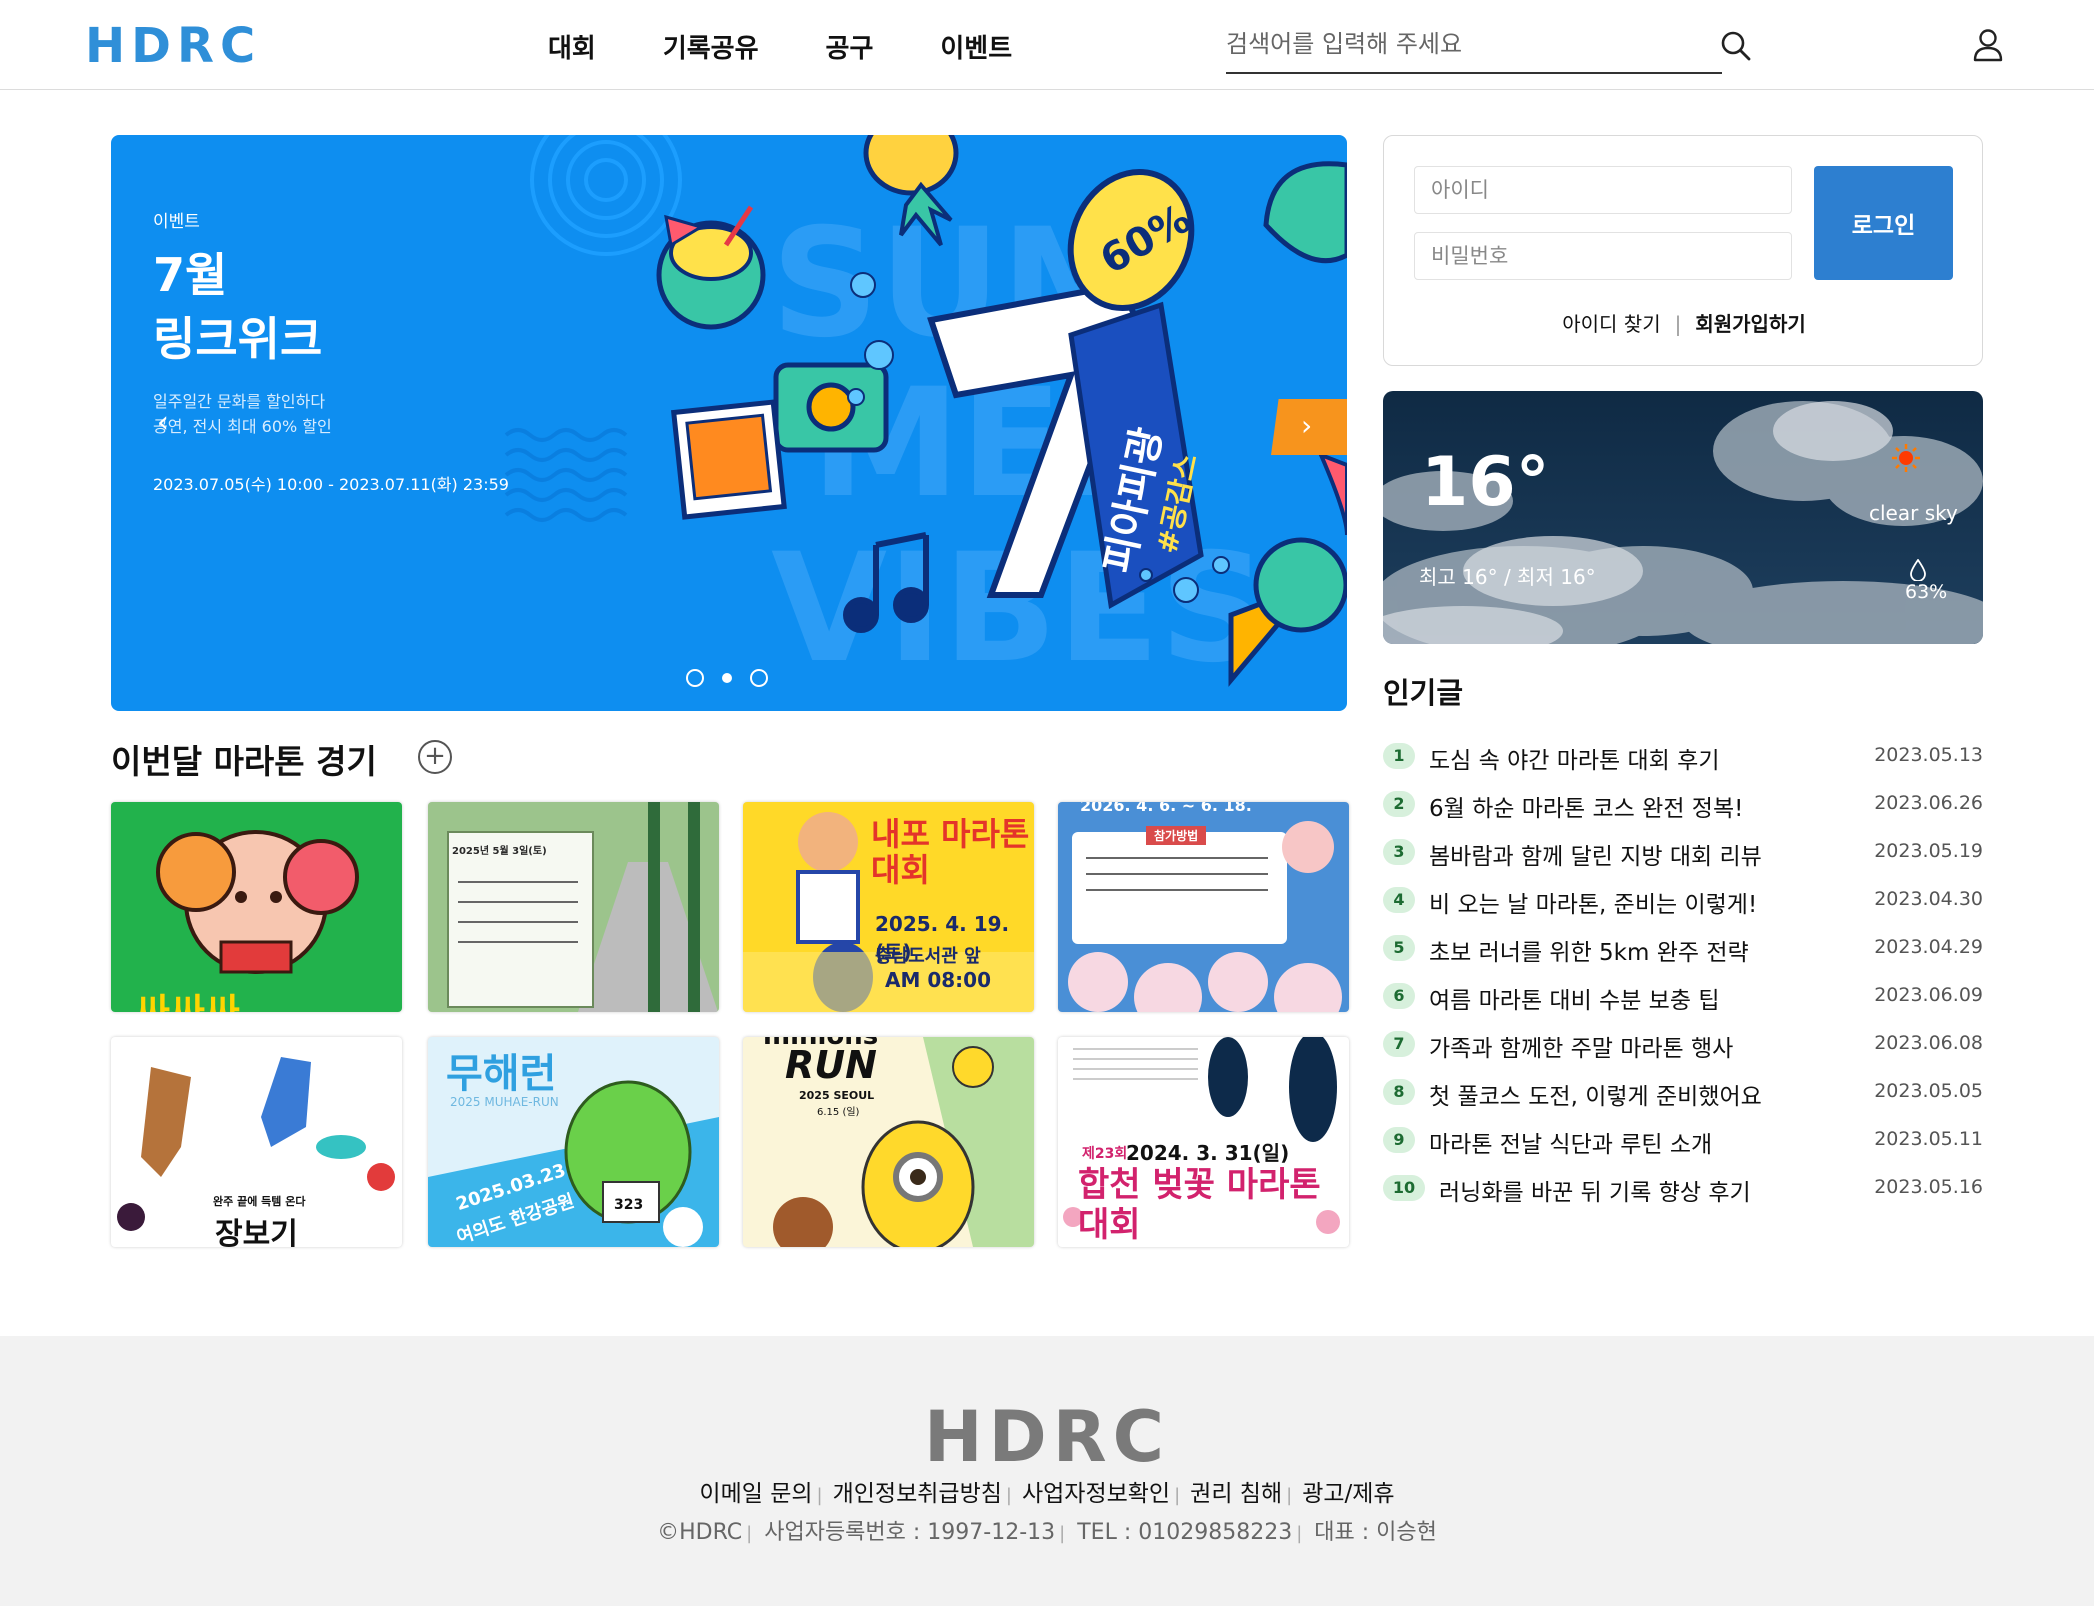 The height and width of the screenshot is (1613, 2094). What do you see at coordinates (1446, 44) in the screenshot?
I see `search-input` at bounding box center [1446, 44].